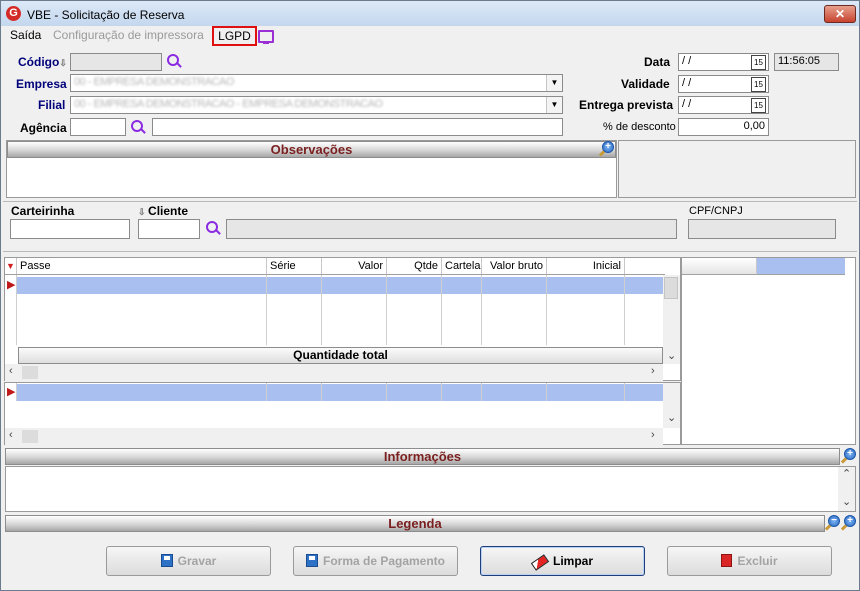  Describe the element at coordinates (430, 489) in the screenshot. I see `informacoes-panel: ⌃ ⌄` at that location.